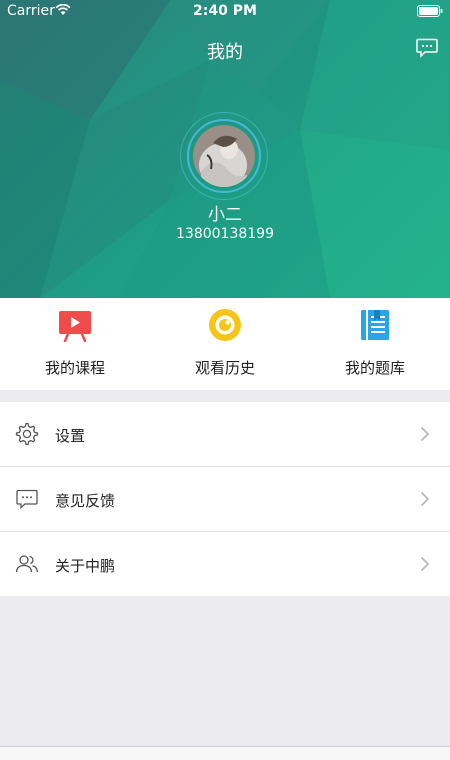 This screenshot has width=450, height=760. I want to click on page-title: 我的, so click(225, 52).